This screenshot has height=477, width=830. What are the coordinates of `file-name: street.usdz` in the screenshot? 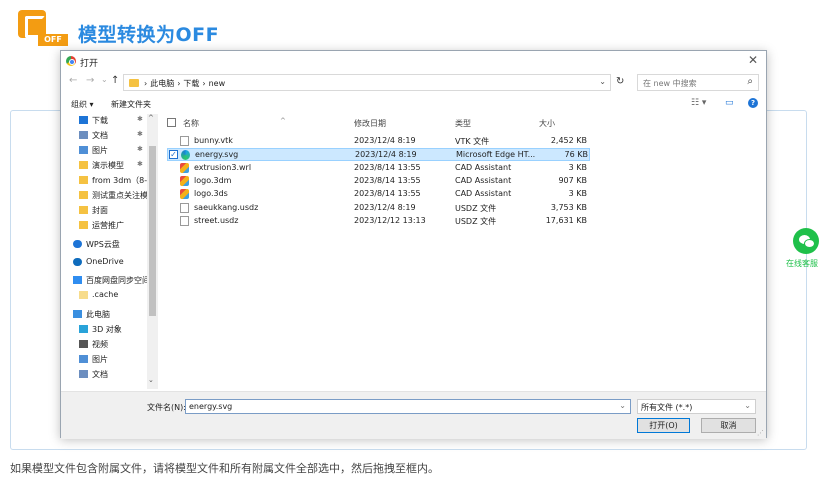 It's located at (216, 220).